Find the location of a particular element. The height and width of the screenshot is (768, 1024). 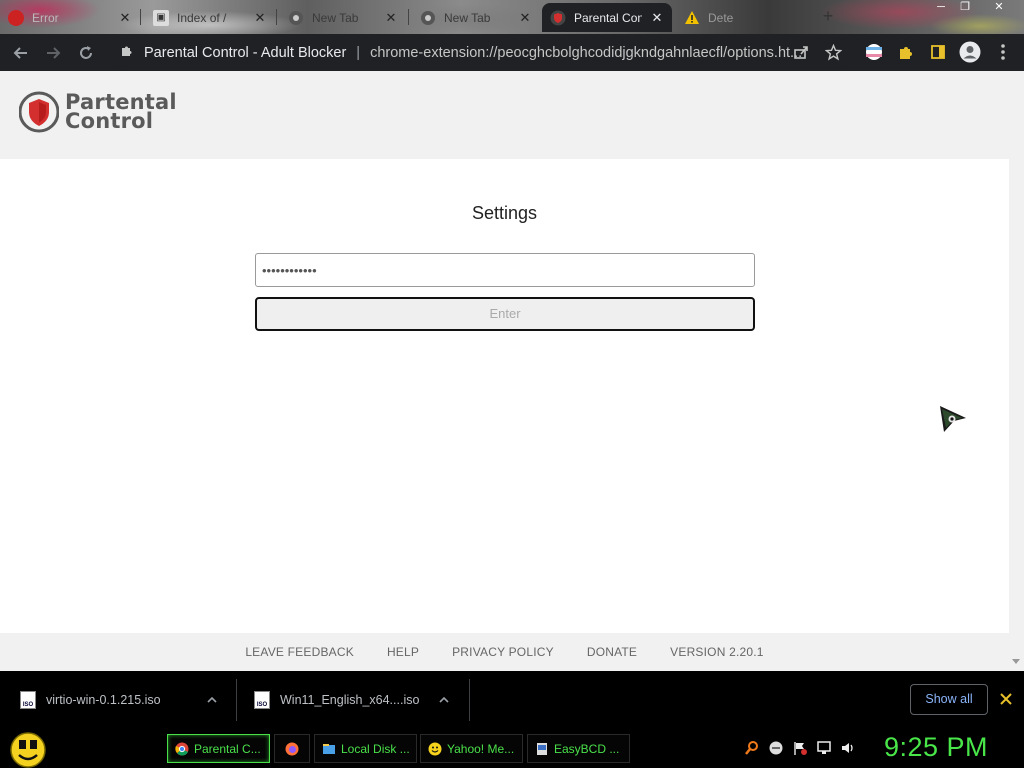

logo-text: Partental Control is located at coordinates (121, 112).